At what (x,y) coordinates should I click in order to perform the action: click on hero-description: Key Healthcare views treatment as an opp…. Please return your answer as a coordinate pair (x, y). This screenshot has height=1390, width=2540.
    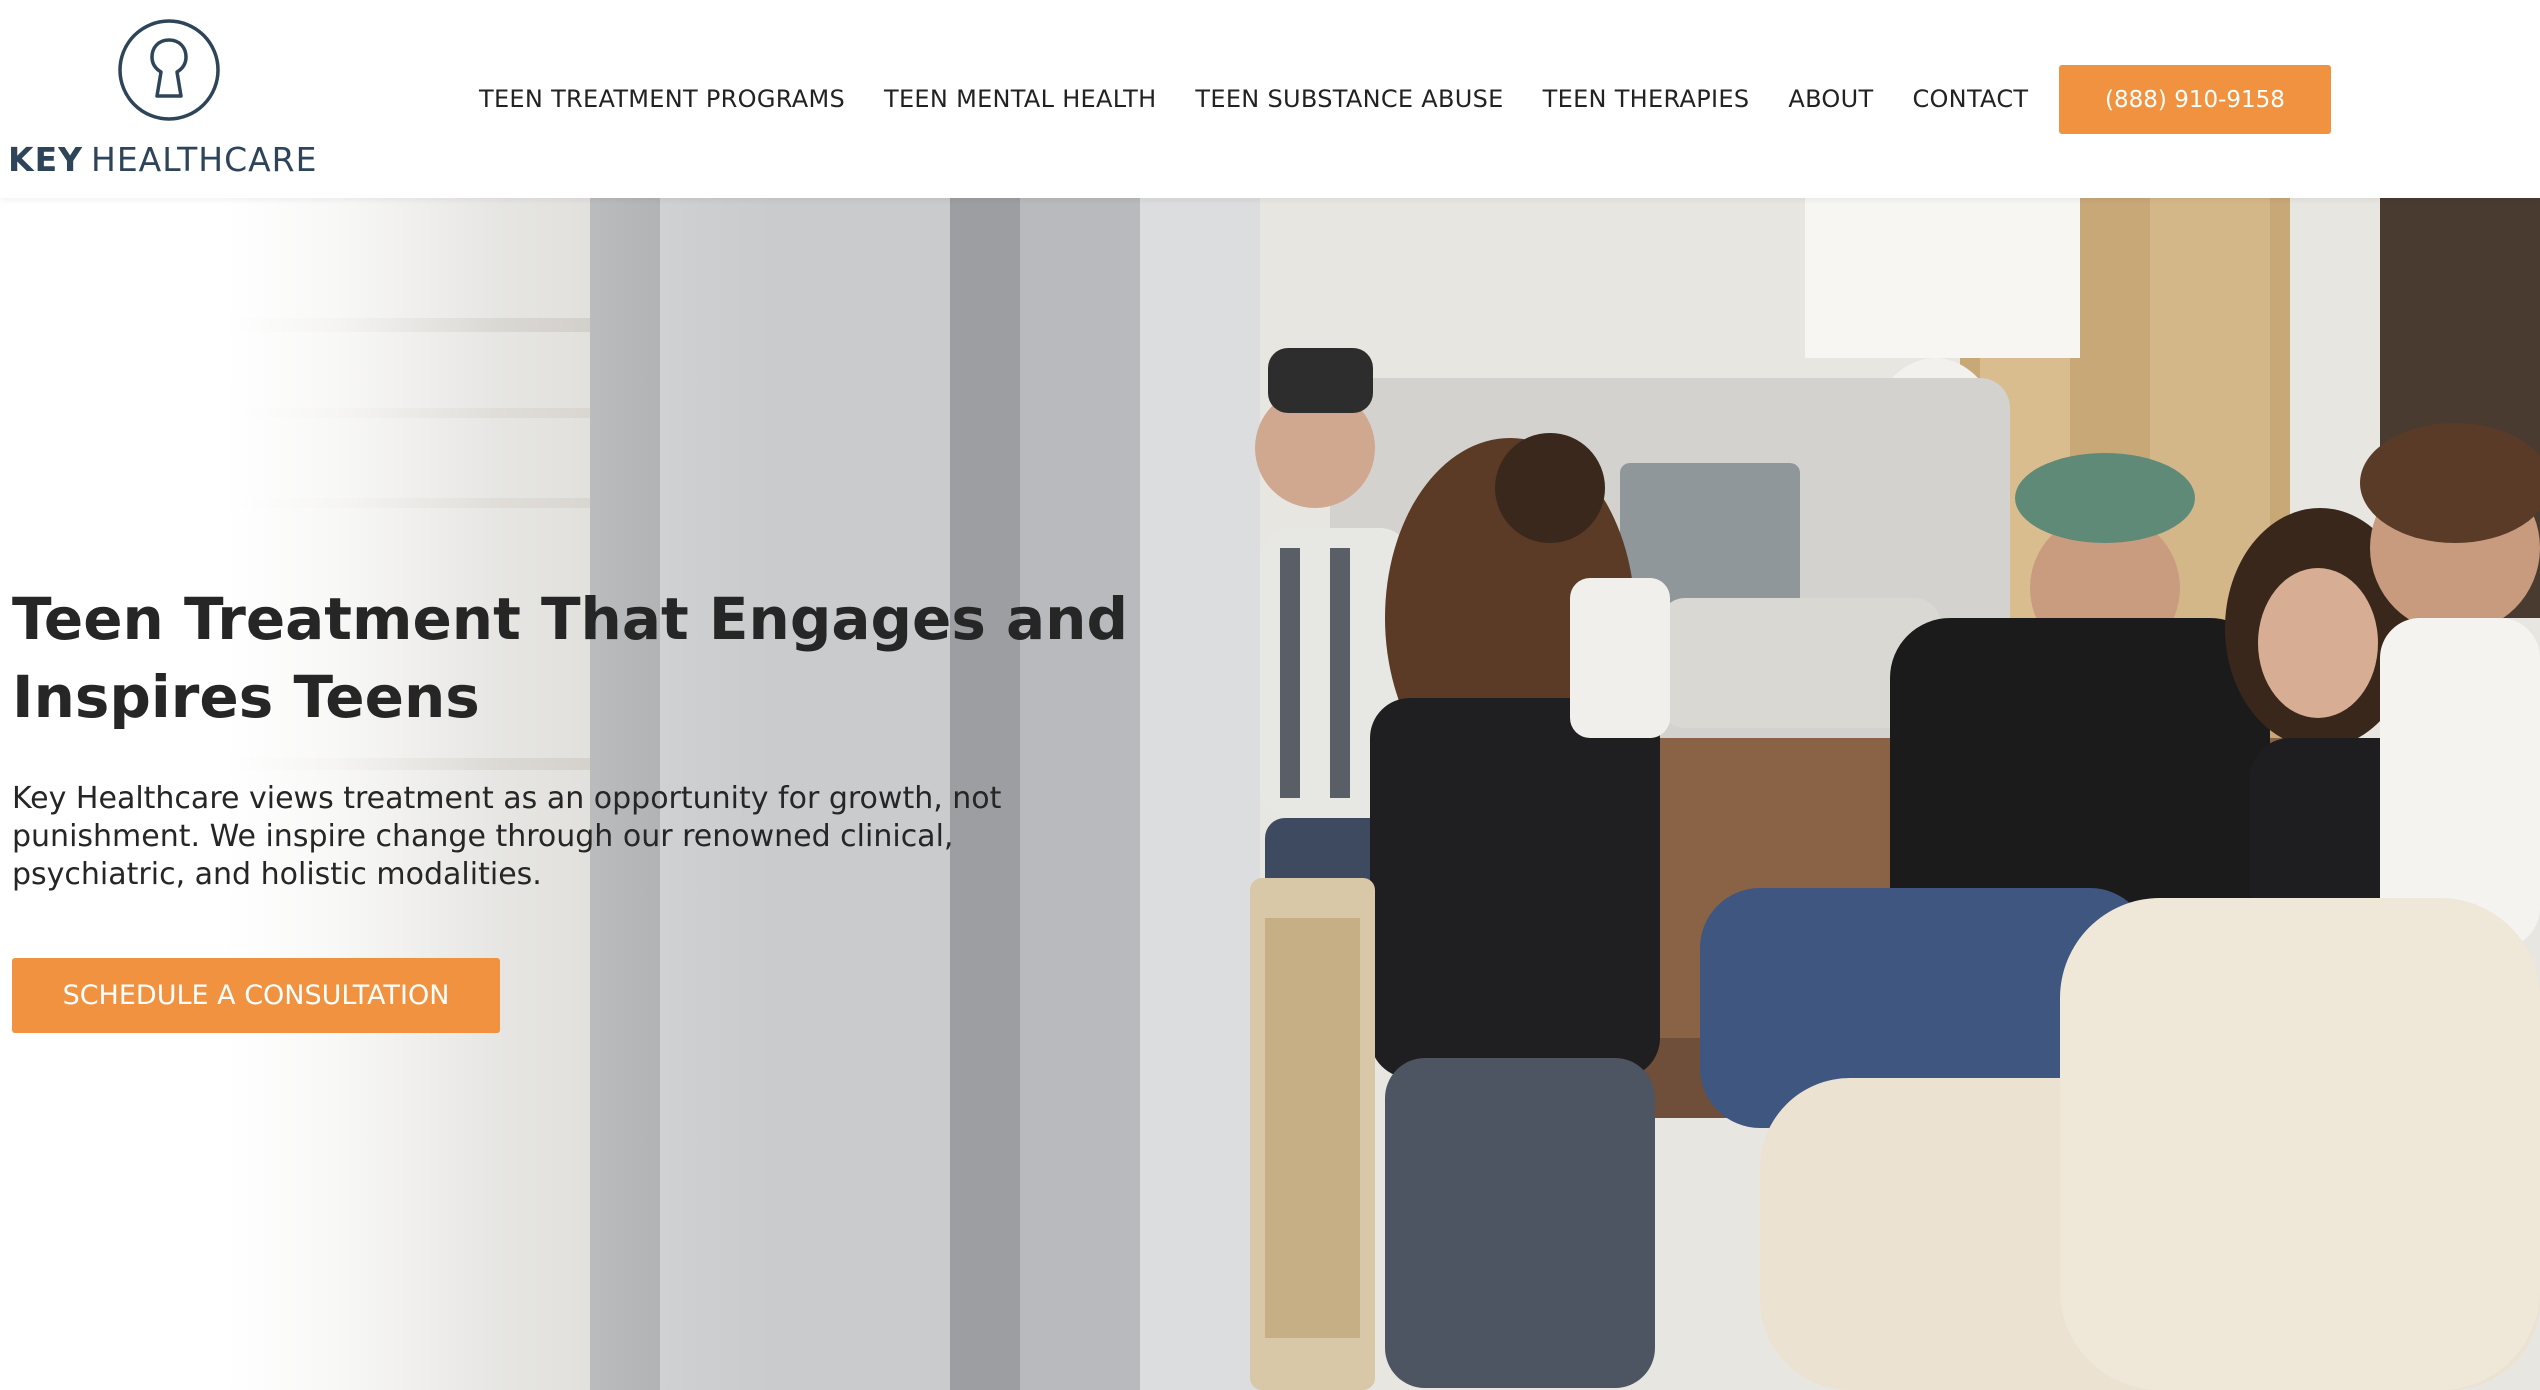
    Looking at the image, I should click on (507, 836).